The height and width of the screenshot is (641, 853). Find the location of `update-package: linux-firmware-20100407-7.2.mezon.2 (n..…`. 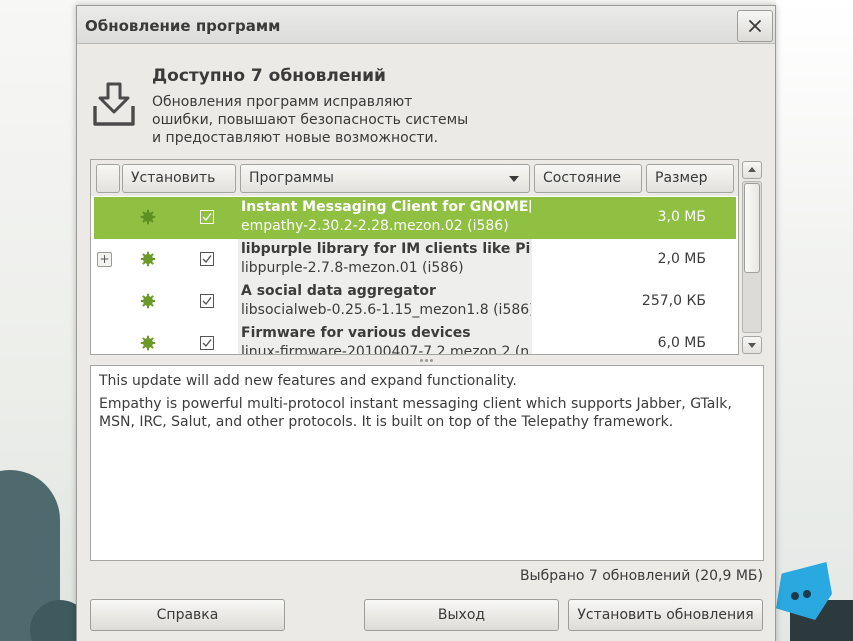

update-package: linux-firmware-20100407-7.2.mezon.2 (n..… is located at coordinates (386, 349).